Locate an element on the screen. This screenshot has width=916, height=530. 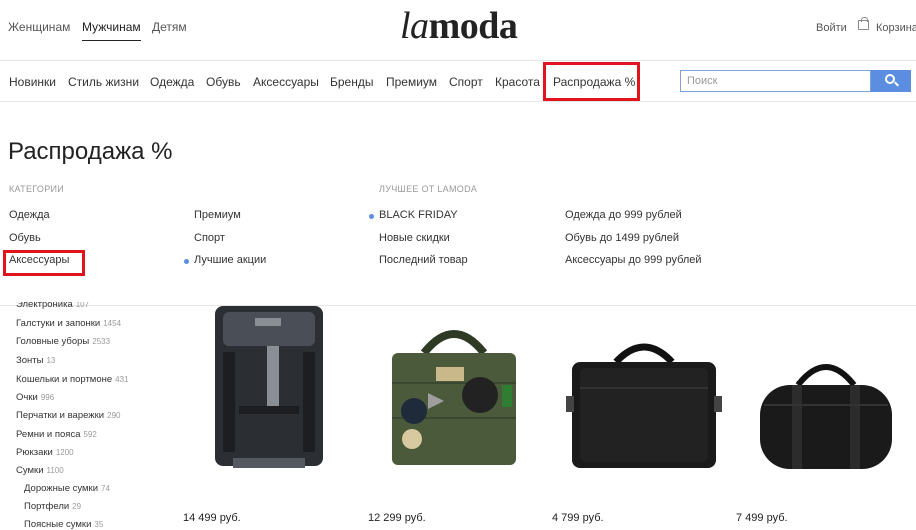
tab-women: Женщинам is located at coordinates (39, 27).